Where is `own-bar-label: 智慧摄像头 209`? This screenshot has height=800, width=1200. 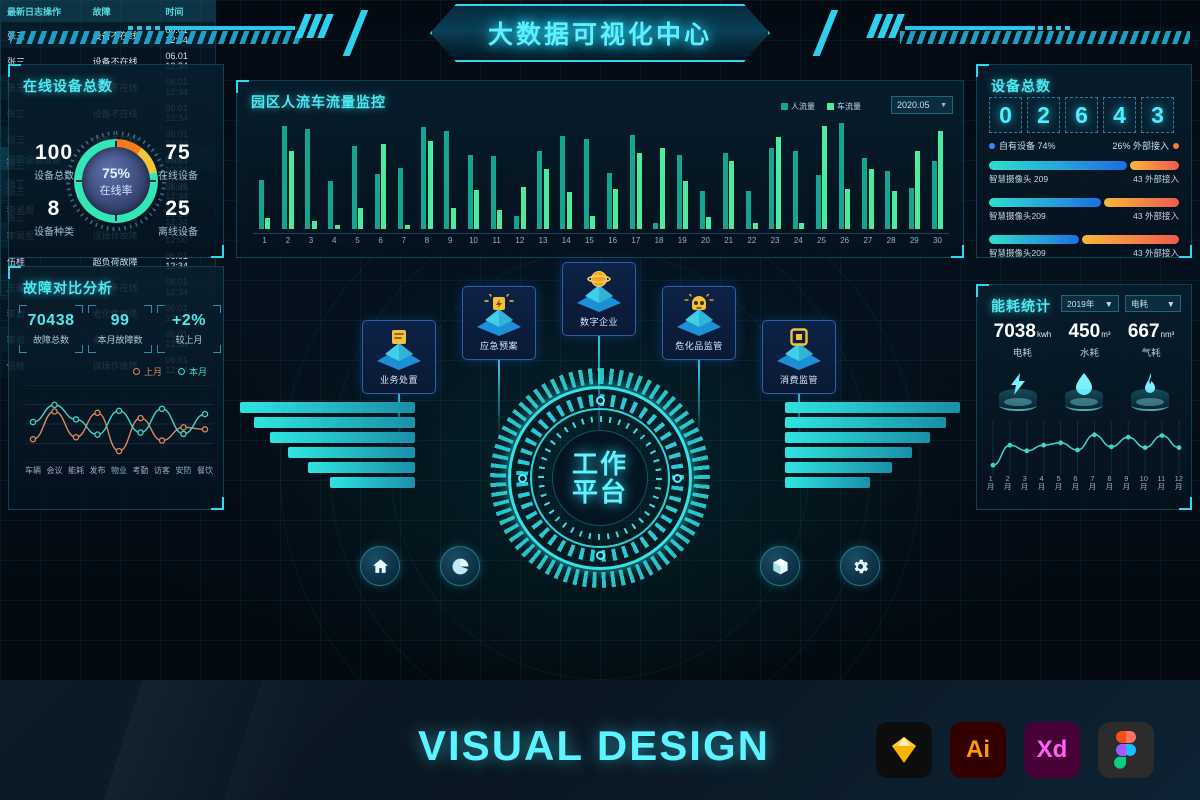
own-bar-label: 智慧摄像头 209 is located at coordinates (1019, 179).